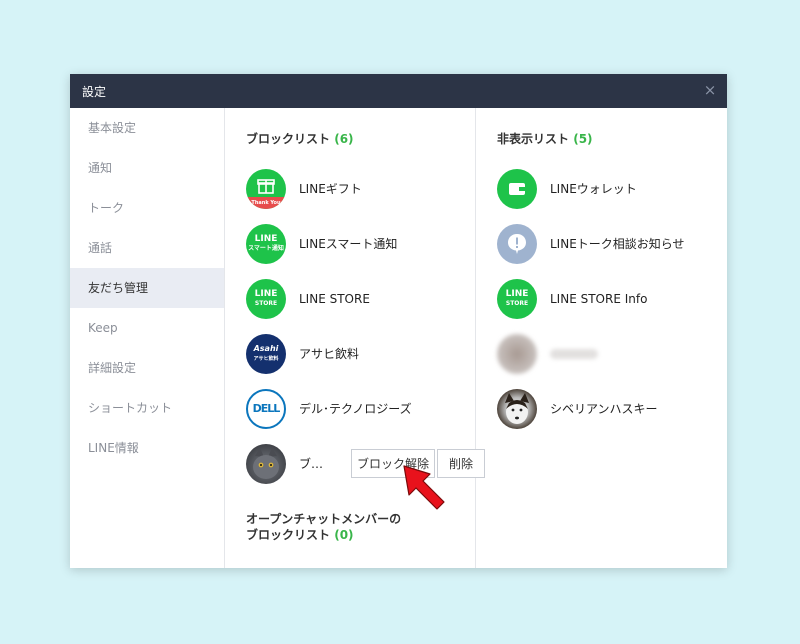 This screenshot has width=800, height=644. I want to click on red-arrow-pointer-icon, so click(424, 487).